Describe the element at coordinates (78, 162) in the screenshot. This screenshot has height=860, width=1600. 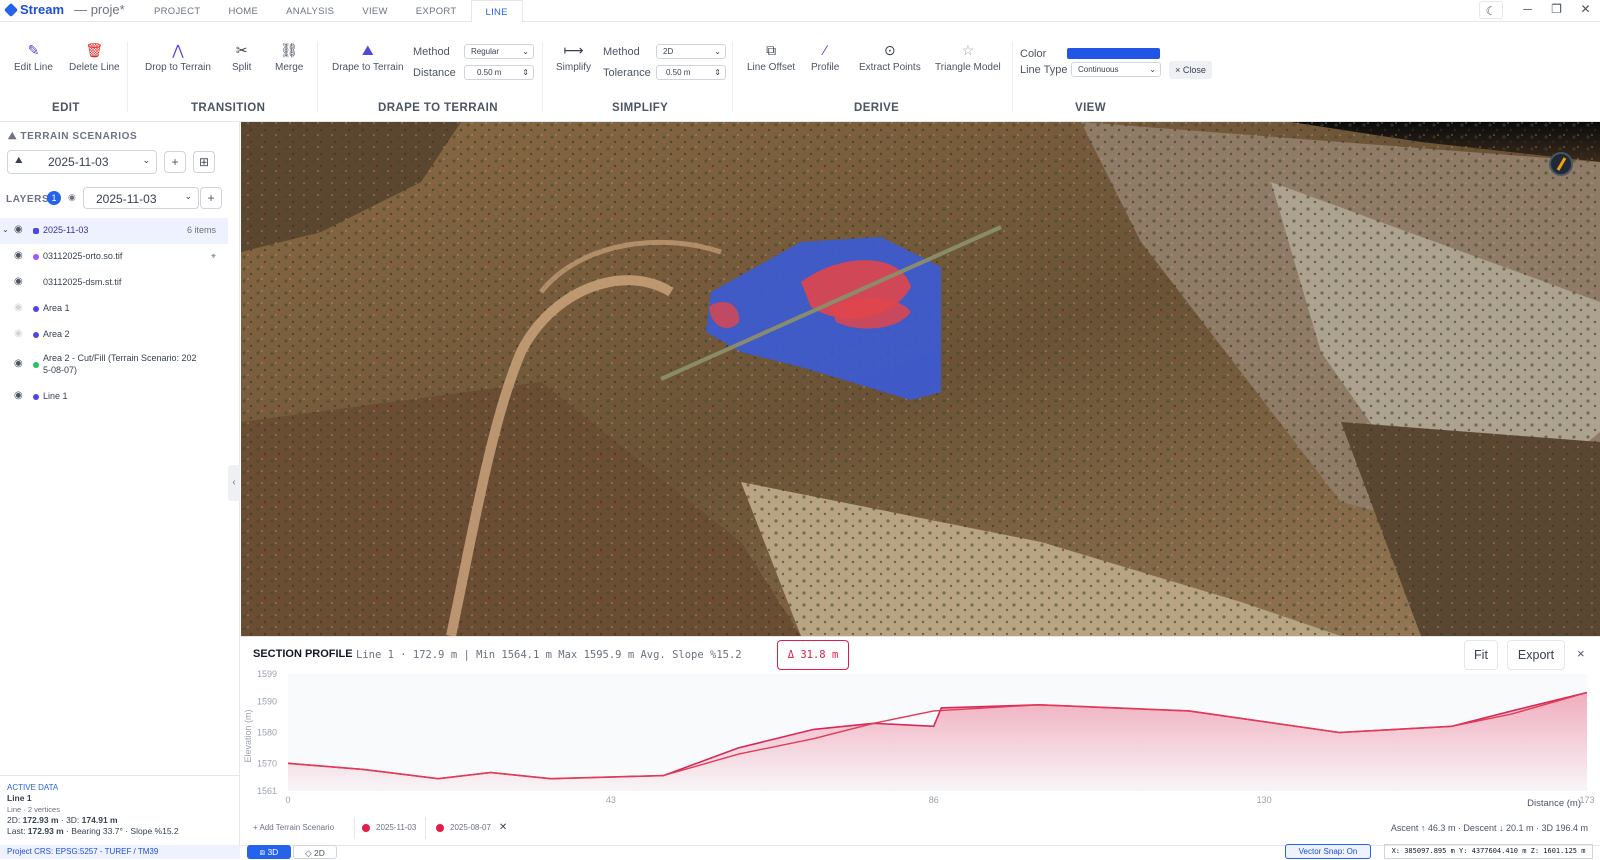
I see `terrain-scenario-value: 2025-11-03` at that location.